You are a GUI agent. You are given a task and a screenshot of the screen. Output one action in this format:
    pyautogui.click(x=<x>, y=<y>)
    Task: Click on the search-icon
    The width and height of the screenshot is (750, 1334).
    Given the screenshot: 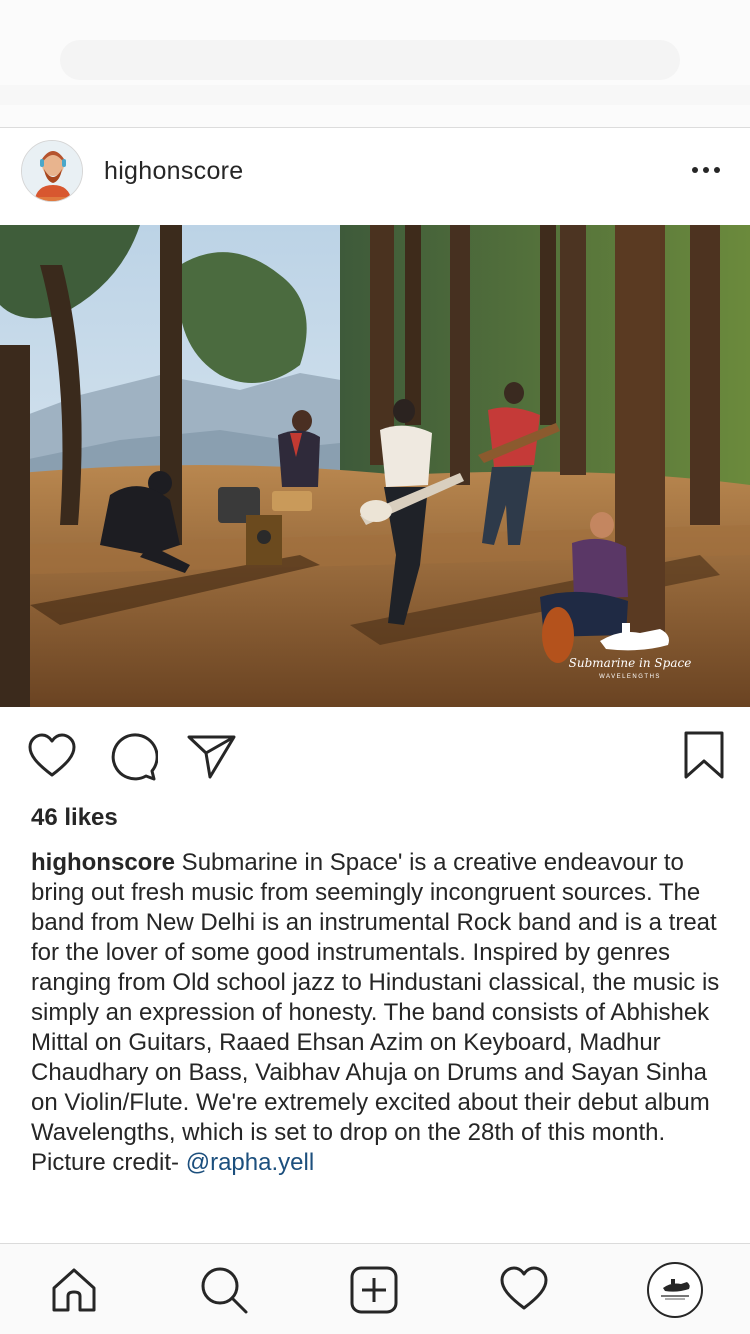 What is the action you would take?
    pyautogui.click(x=224, y=1290)
    